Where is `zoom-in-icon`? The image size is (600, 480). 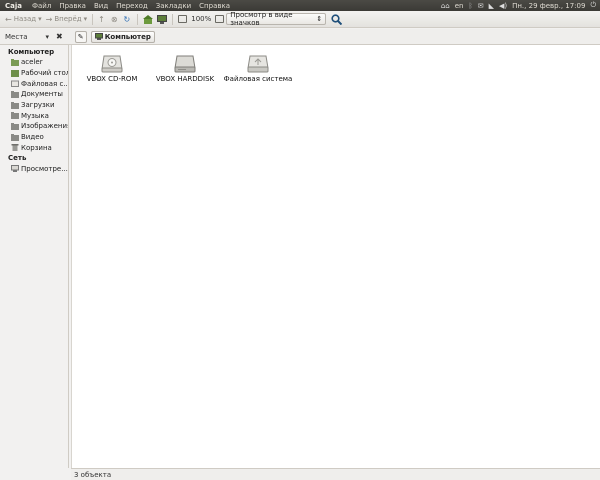
zoom-in-icon is located at coordinates (220, 19).